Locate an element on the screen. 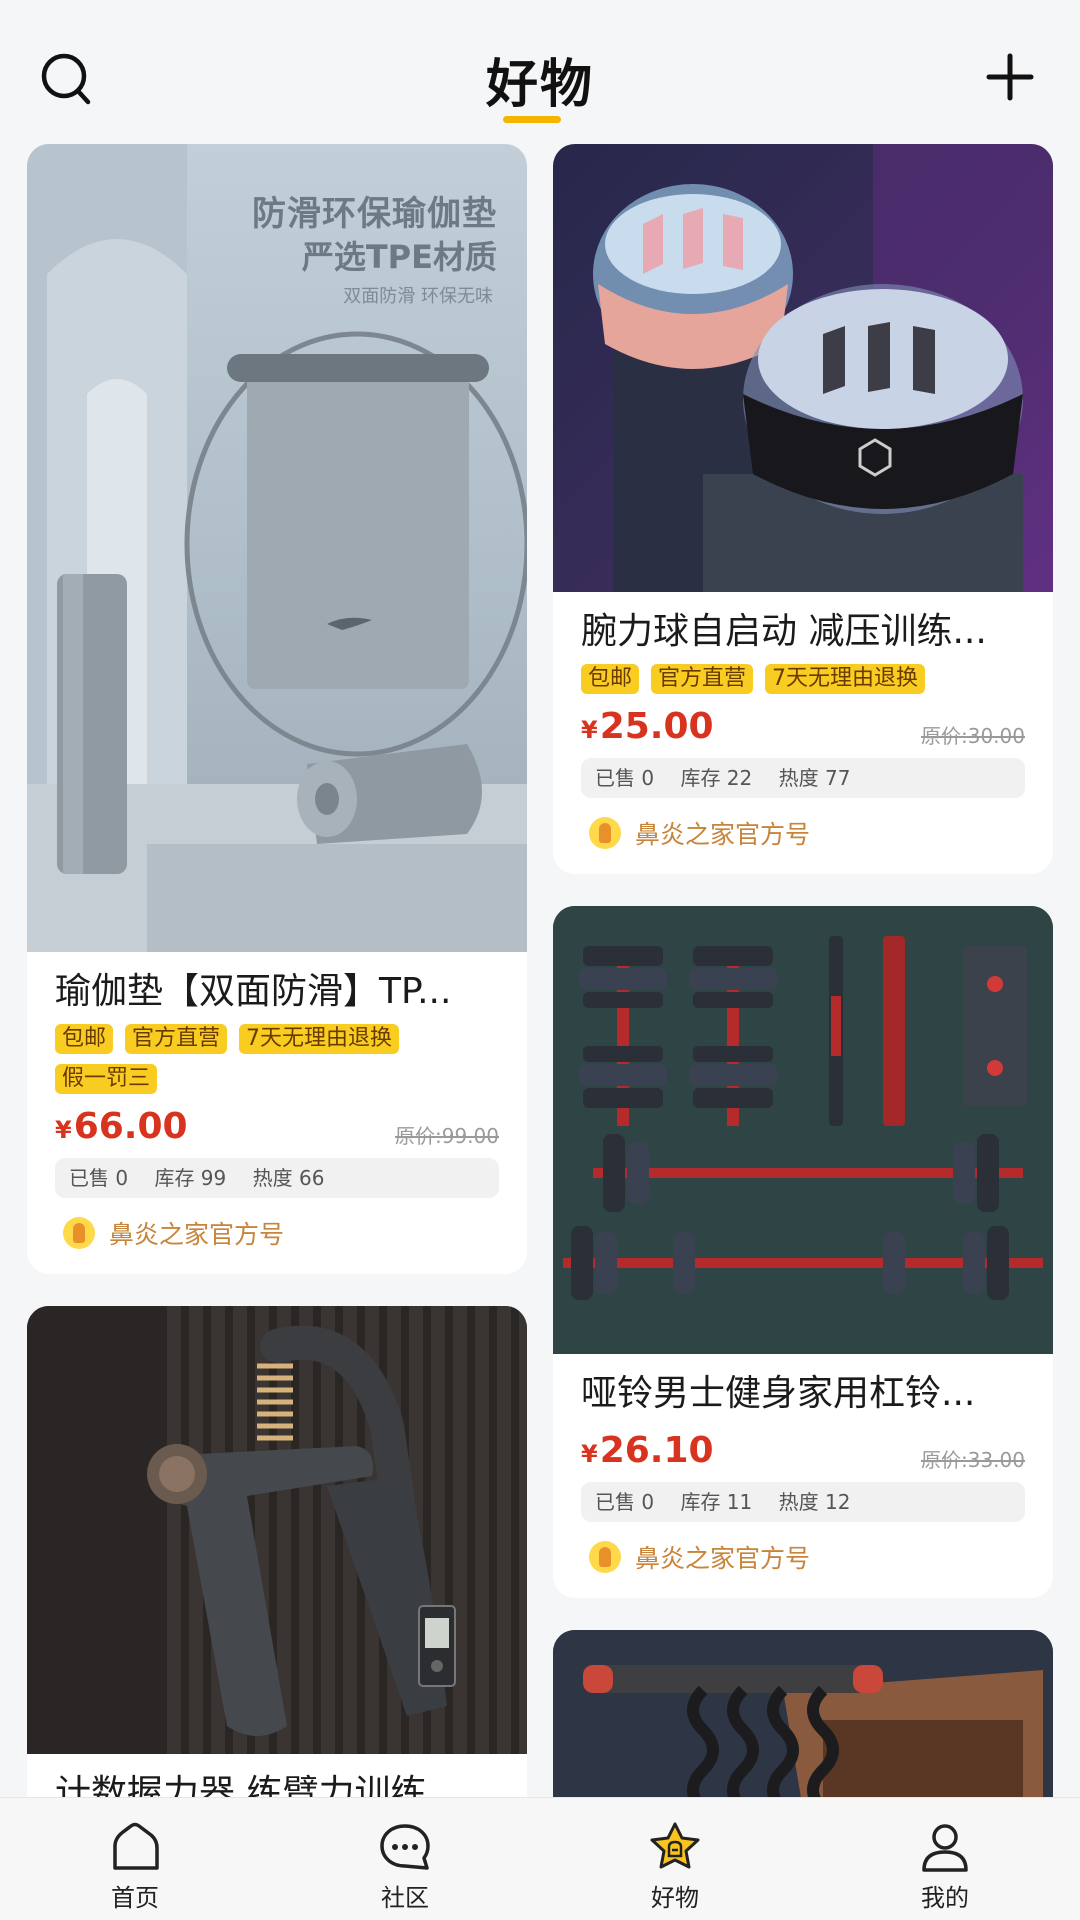 Image resolution: width=1080 pixels, height=1920 pixels. top-header: 好物 is located at coordinates (540, 70).